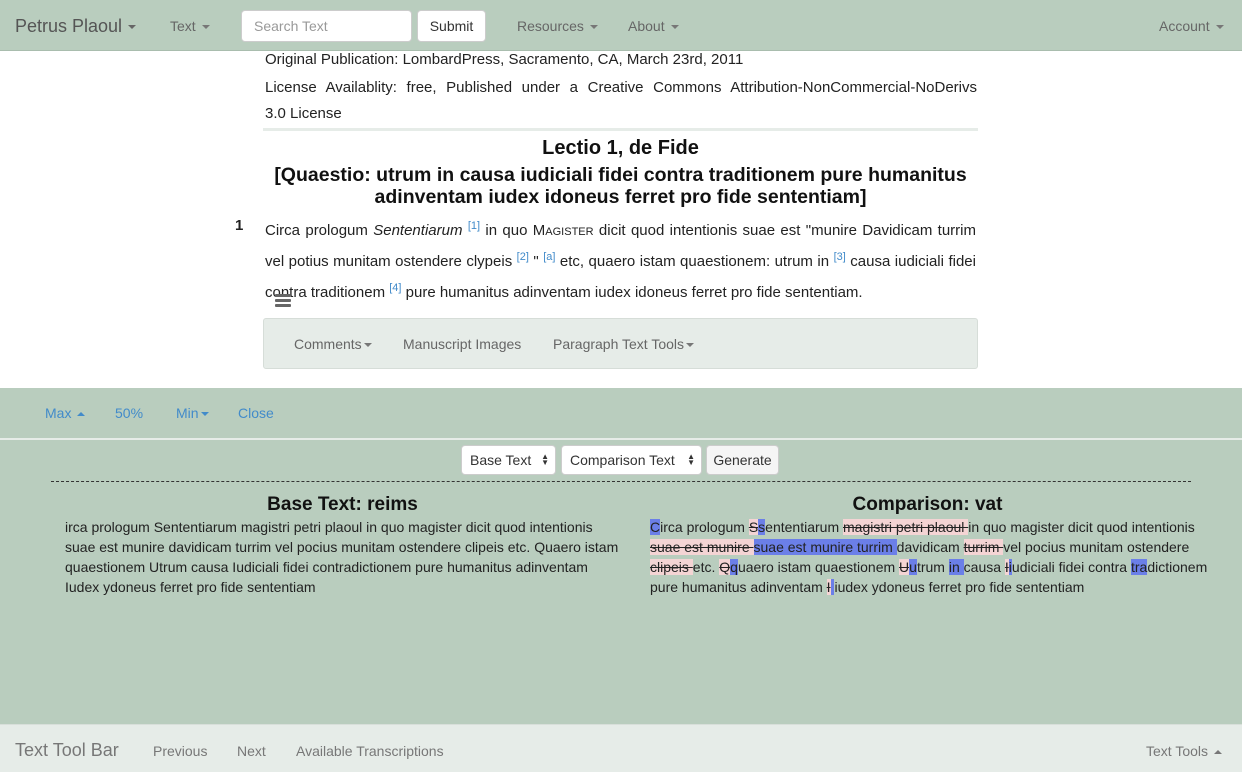  Describe the element at coordinates (694, 261) in the screenshot. I see `paragraph-segment: etc, quaero istam quaestionem: utrum in` at that location.